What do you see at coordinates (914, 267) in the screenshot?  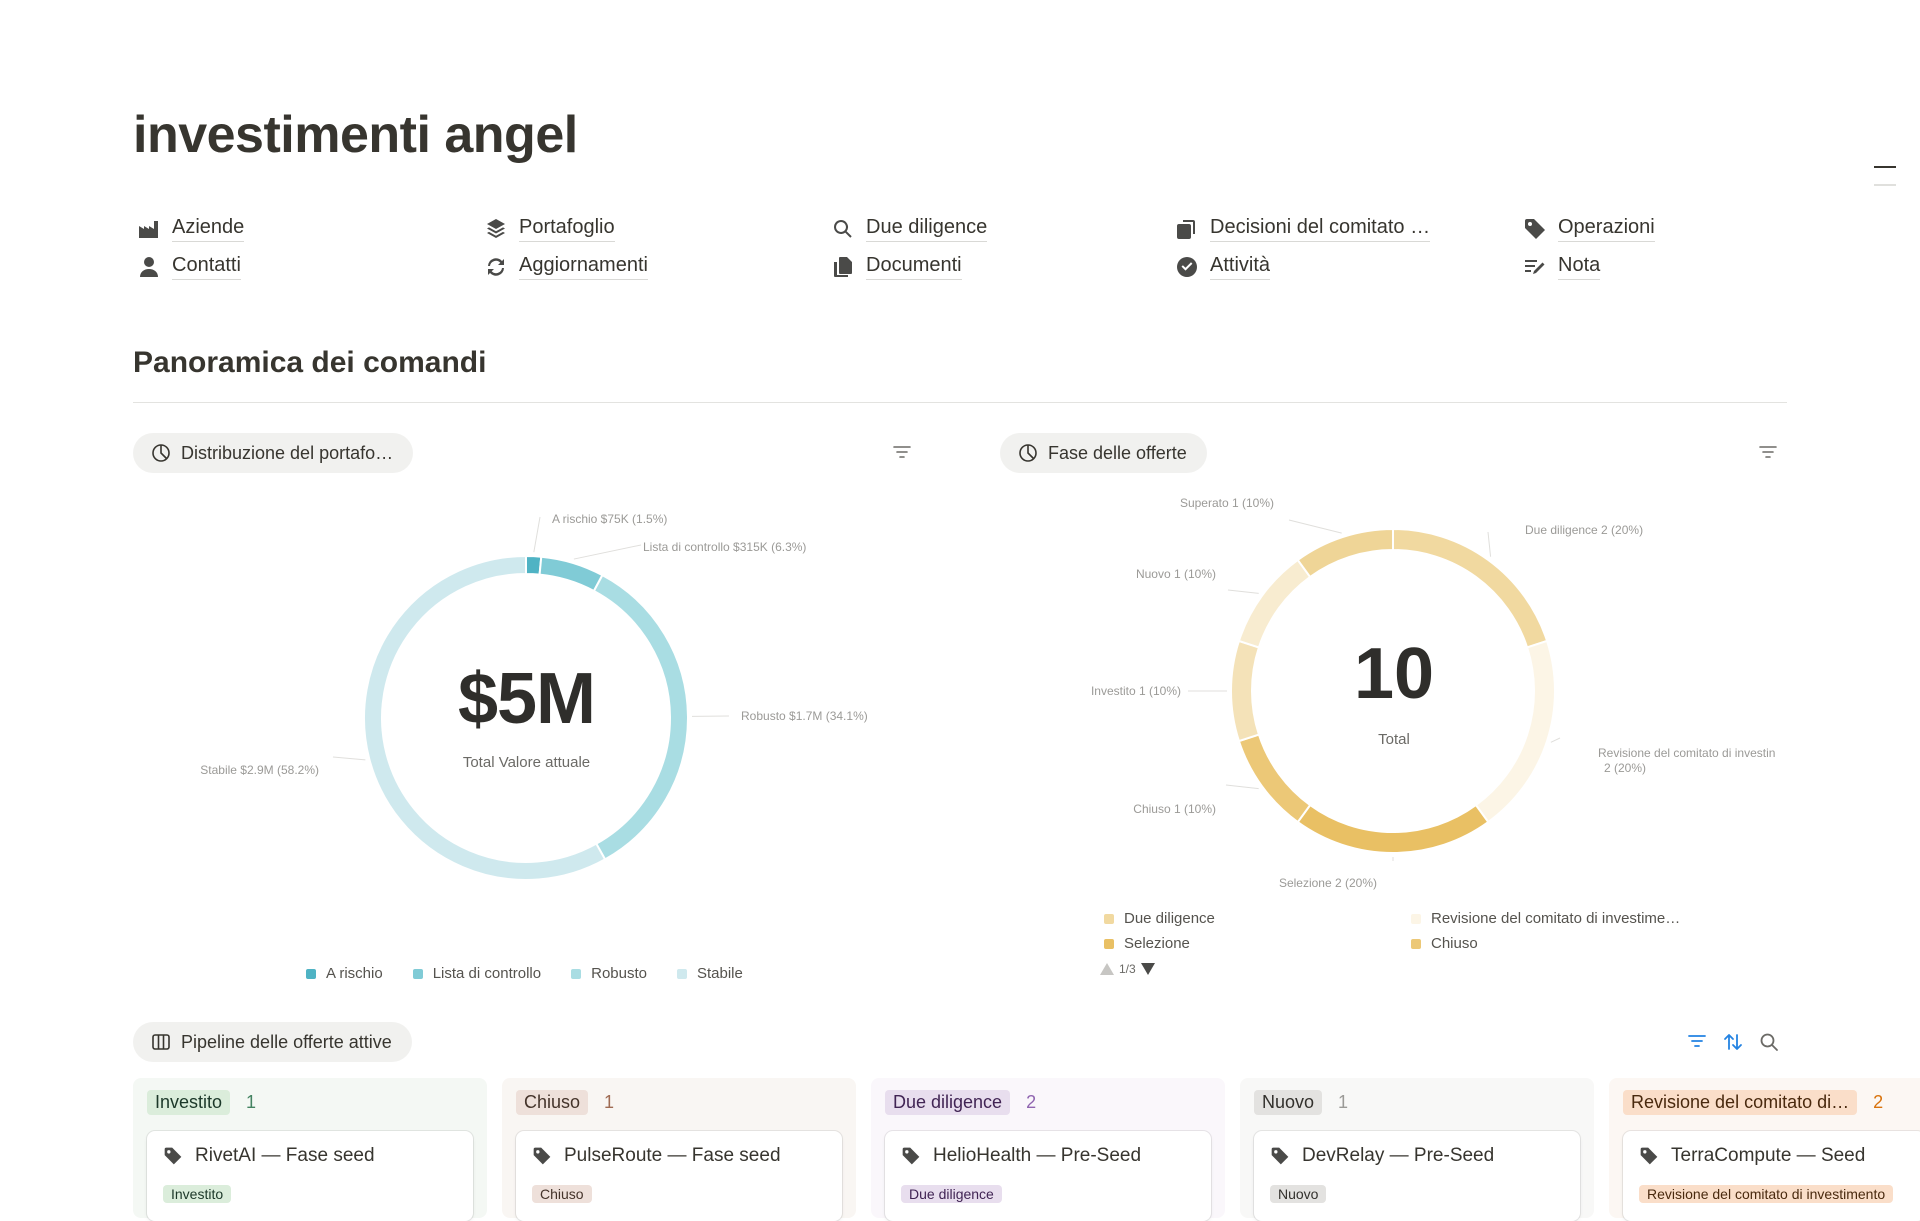 I see `nav-link-label: Documenti` at bounding box center [914, 267].